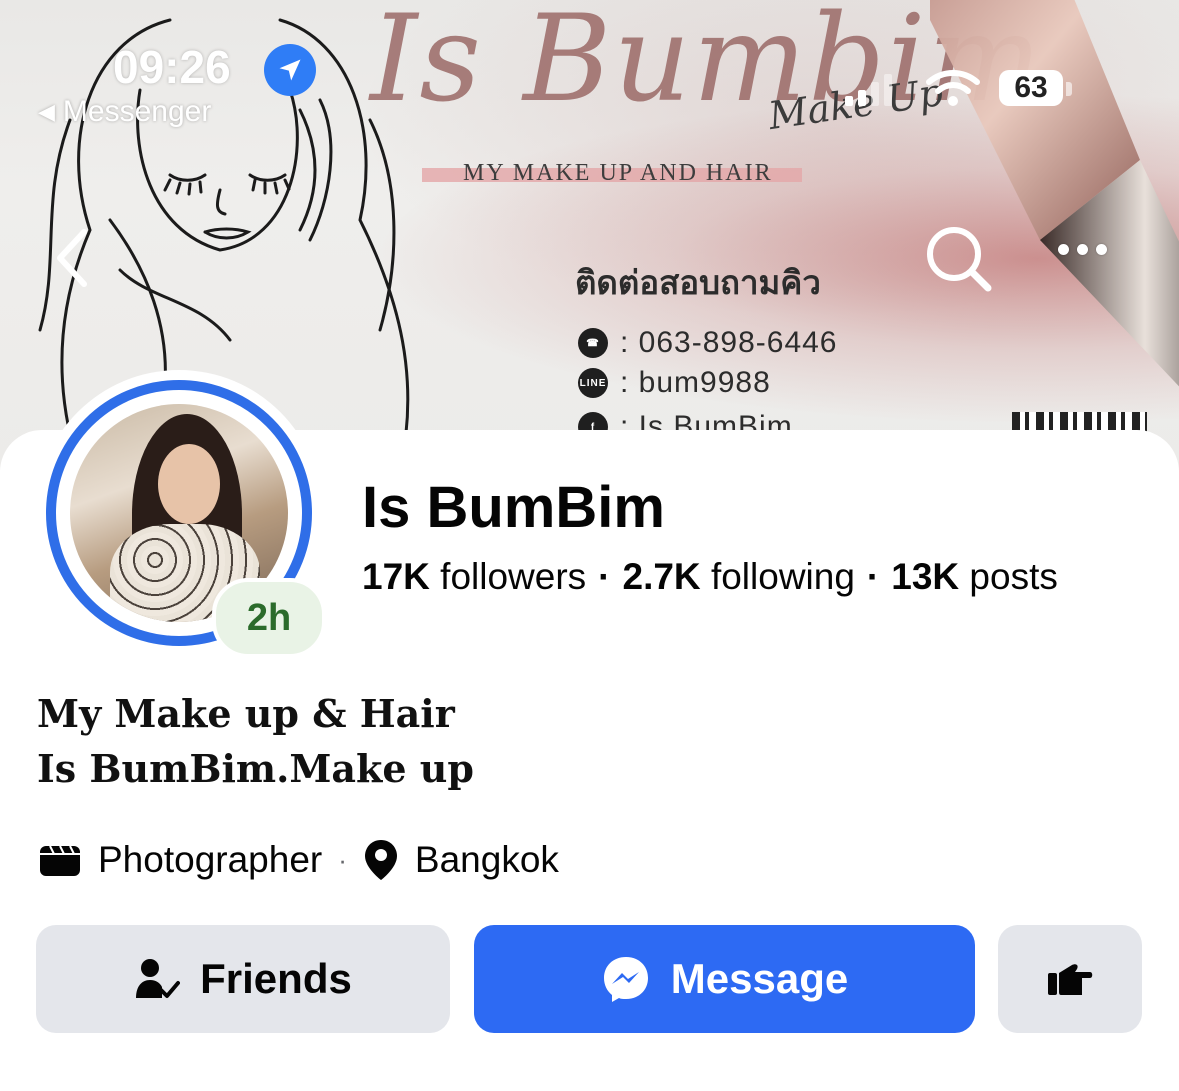 The width and height of the screenshot is (1179, 1091). What do you see at coordinates (698, 282) in the screenshot?
I see `cover-contact-title: ติดต่อสอบถามคิว` at bounding box center [698, 282].